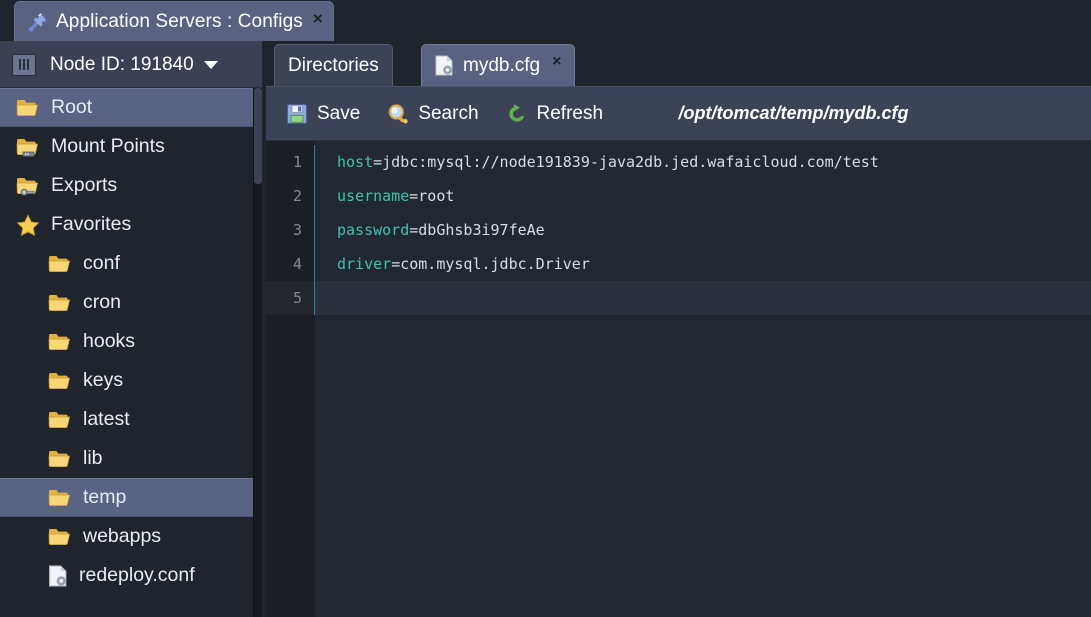 This screenshot has width=1091, height=617. Describe the element at coordinates (545, 20) in the screenshot. I see `window-tabstrip: Application Servers : Configs ×` at that location.